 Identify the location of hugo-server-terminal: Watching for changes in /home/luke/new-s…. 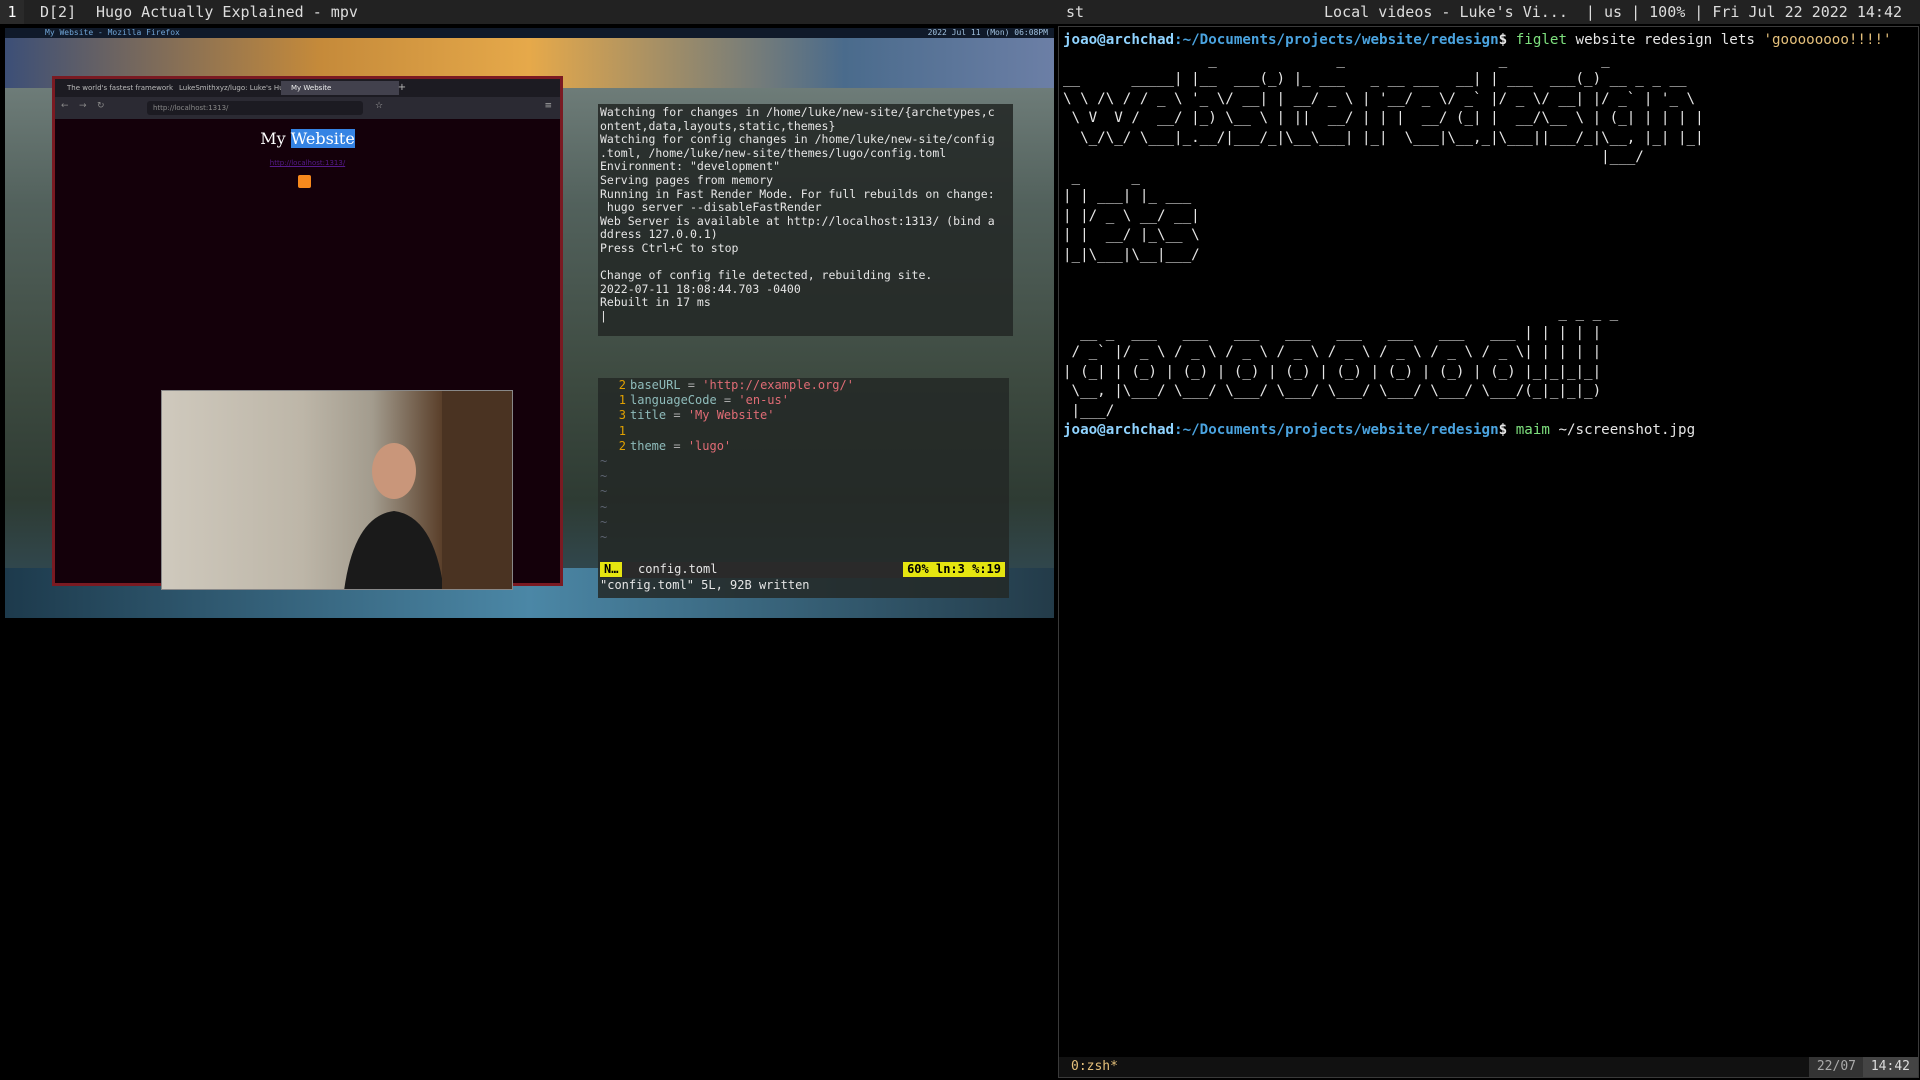
(805, 220).